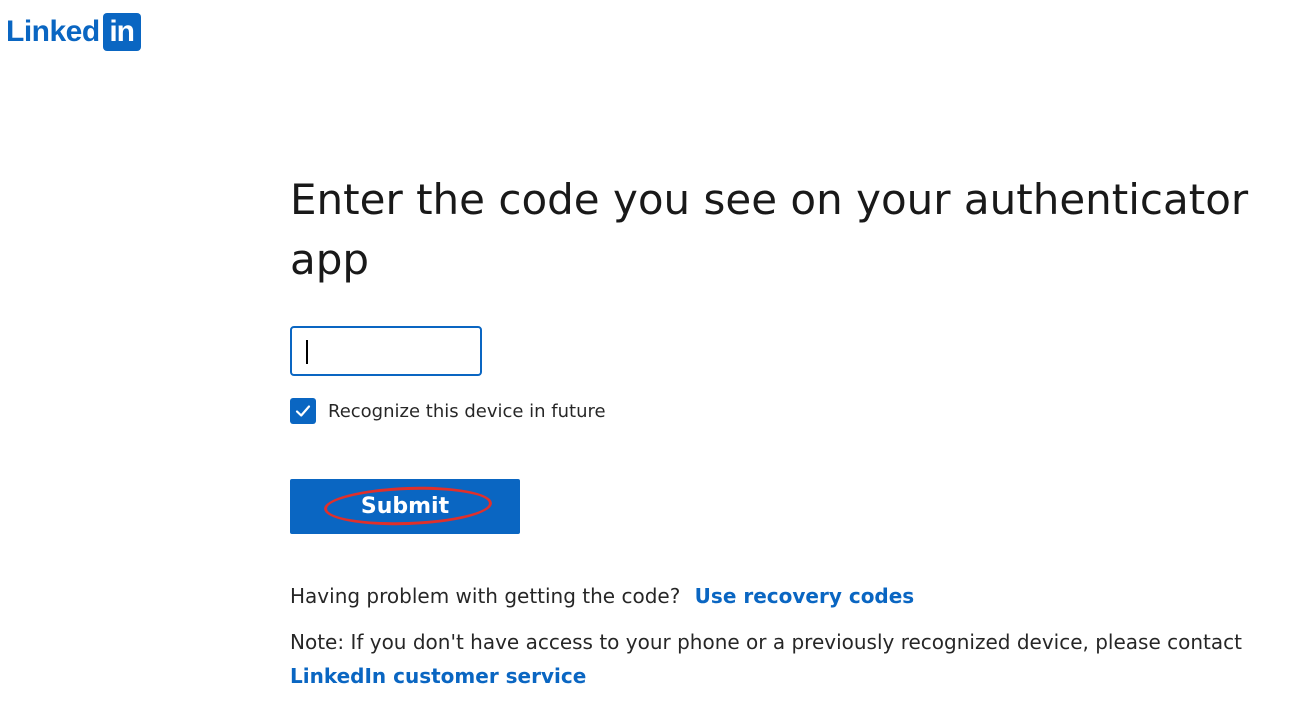 This screenshot has height=711, width=1296. Describe the element at coordinates (386, 351) in the screenshot. I see `verification-code-input` at that location.